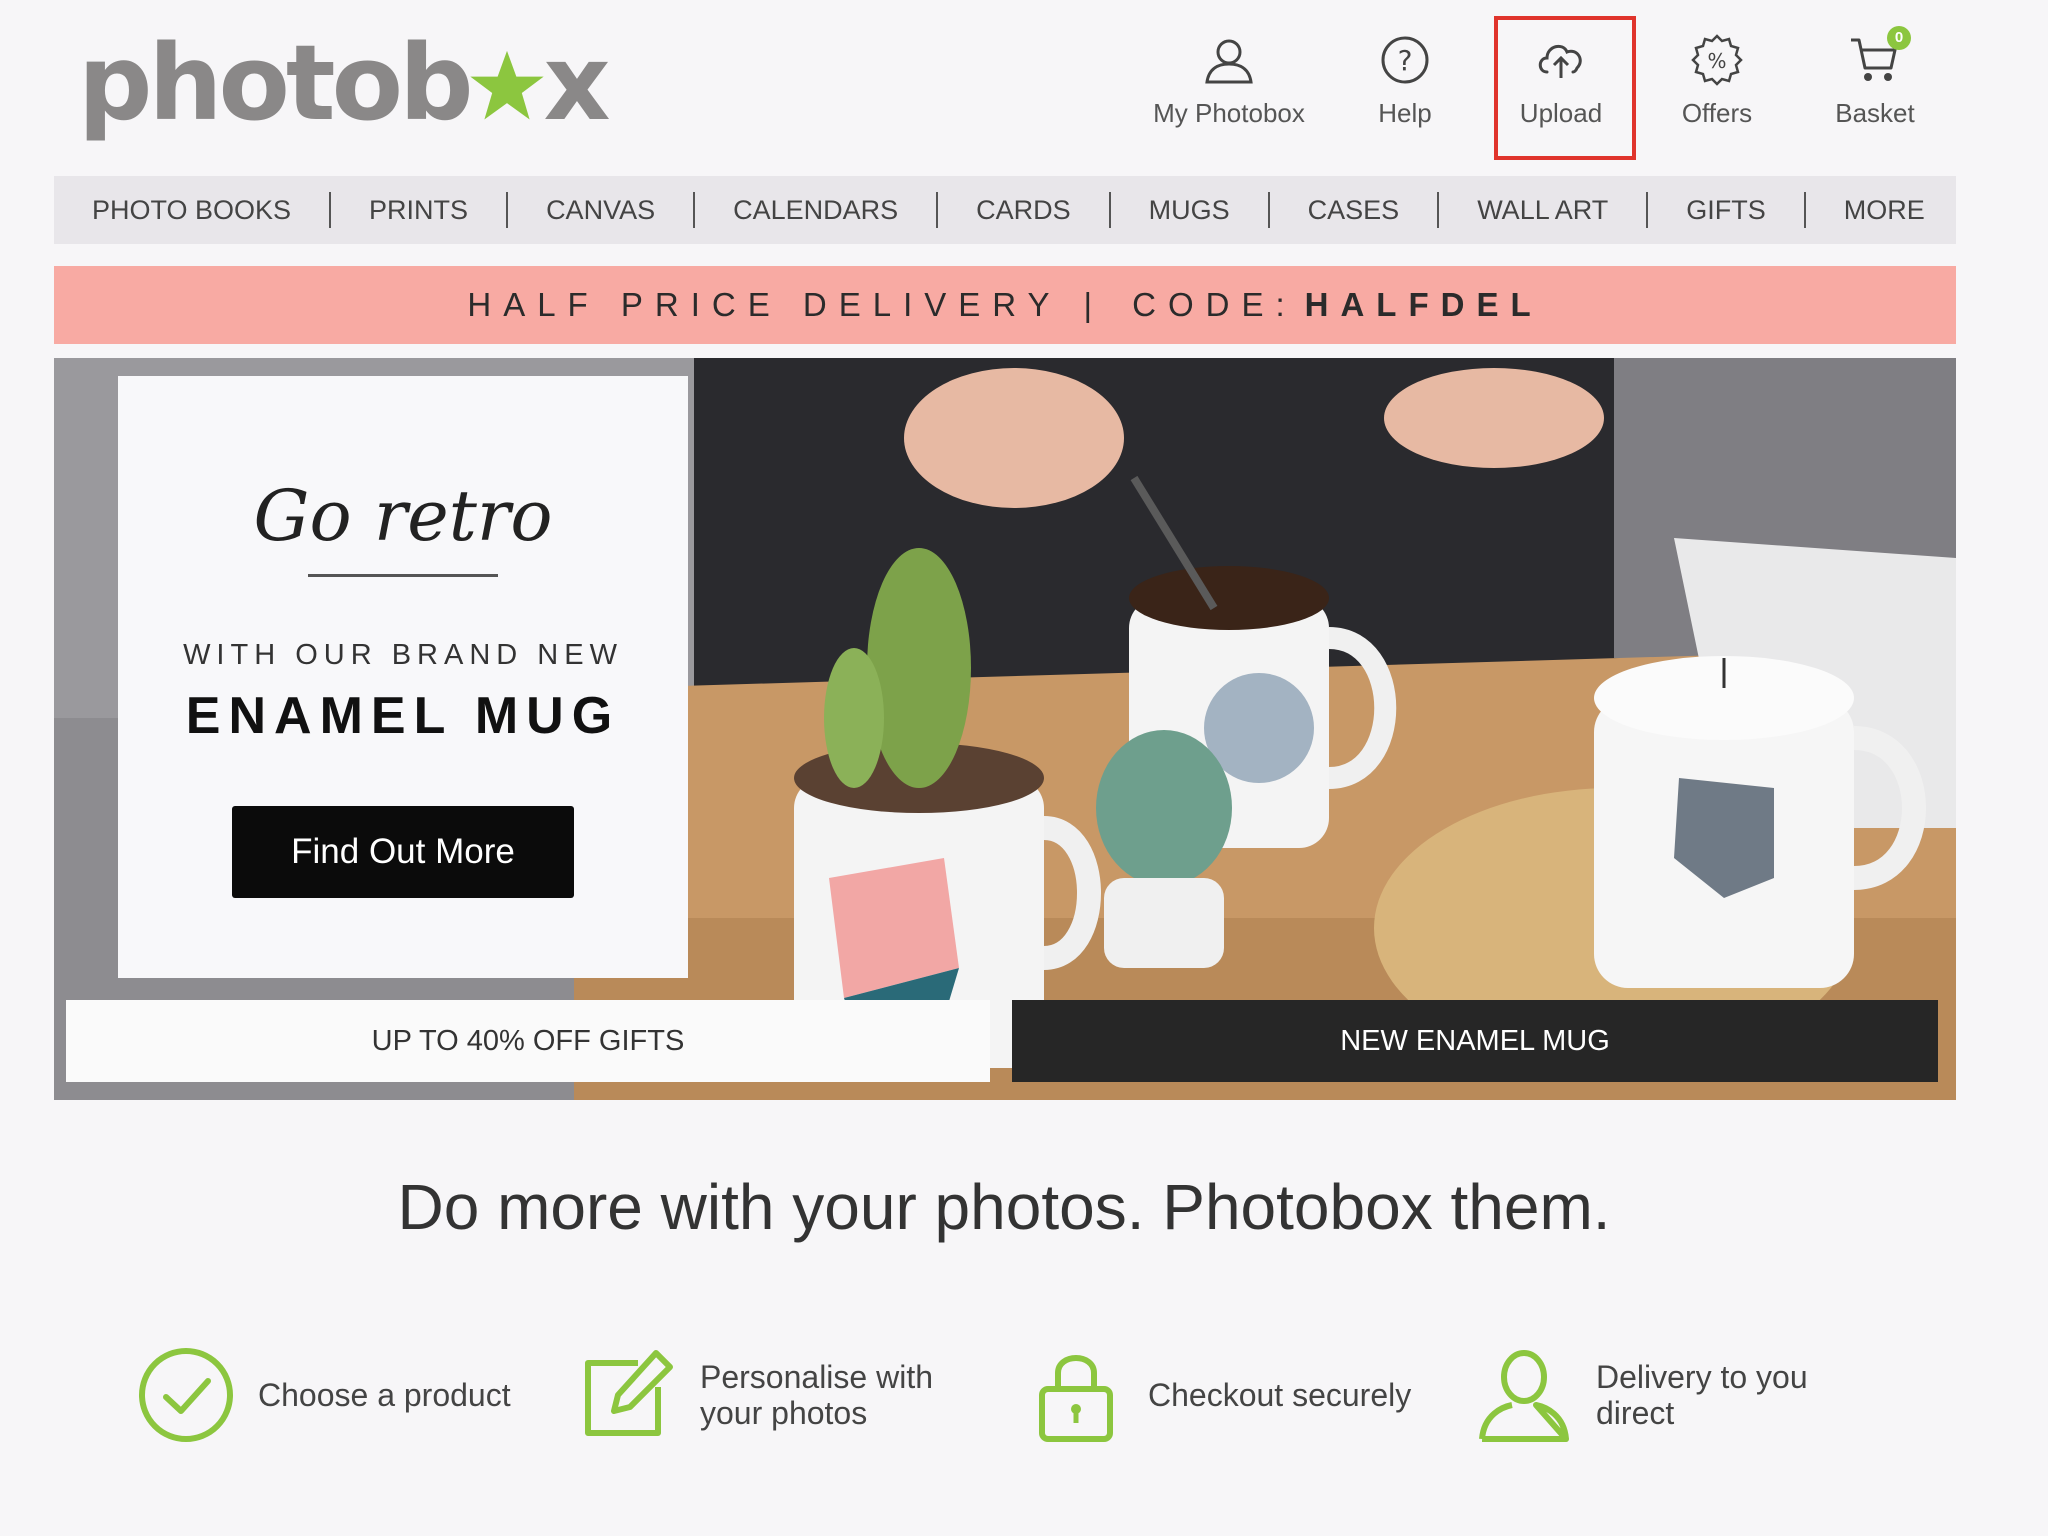 The height and width of the screenshot is (1536, 2048). What do you see at coordinates (1229, 113) in the screenshot?
I see `nav-my-photobox-label: My Photobox` at bounding box center [1229, 113].